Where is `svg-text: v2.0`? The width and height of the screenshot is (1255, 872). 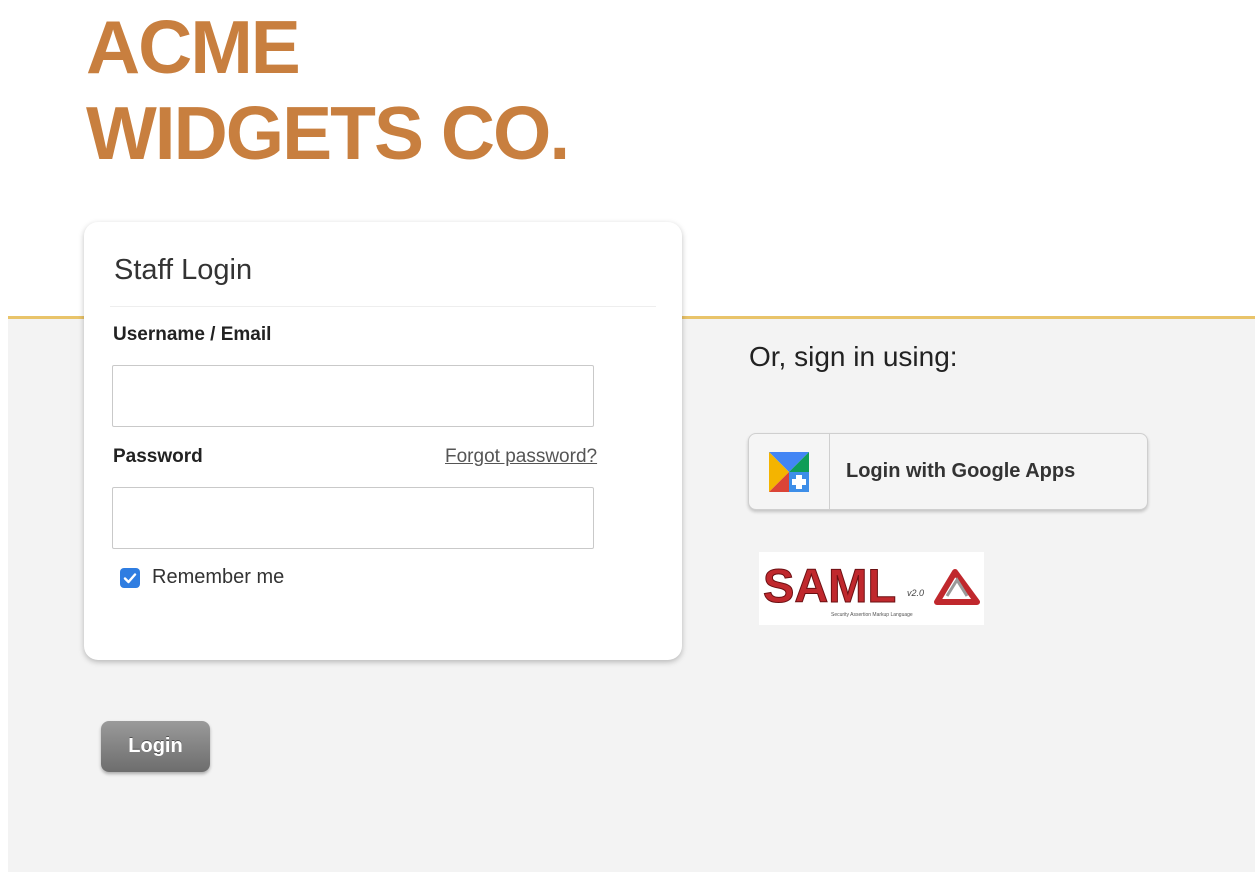
svg-text: v2.0 is located at coordinates (915, 593).